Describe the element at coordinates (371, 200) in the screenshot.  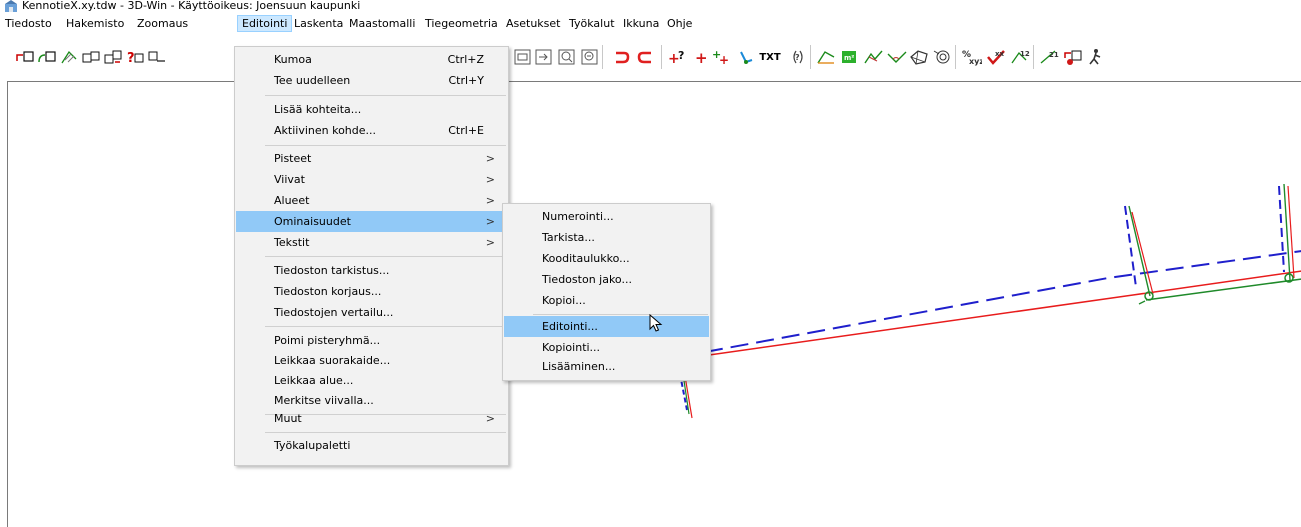
I see `menu-item-alueet: Alueet >` at that location.